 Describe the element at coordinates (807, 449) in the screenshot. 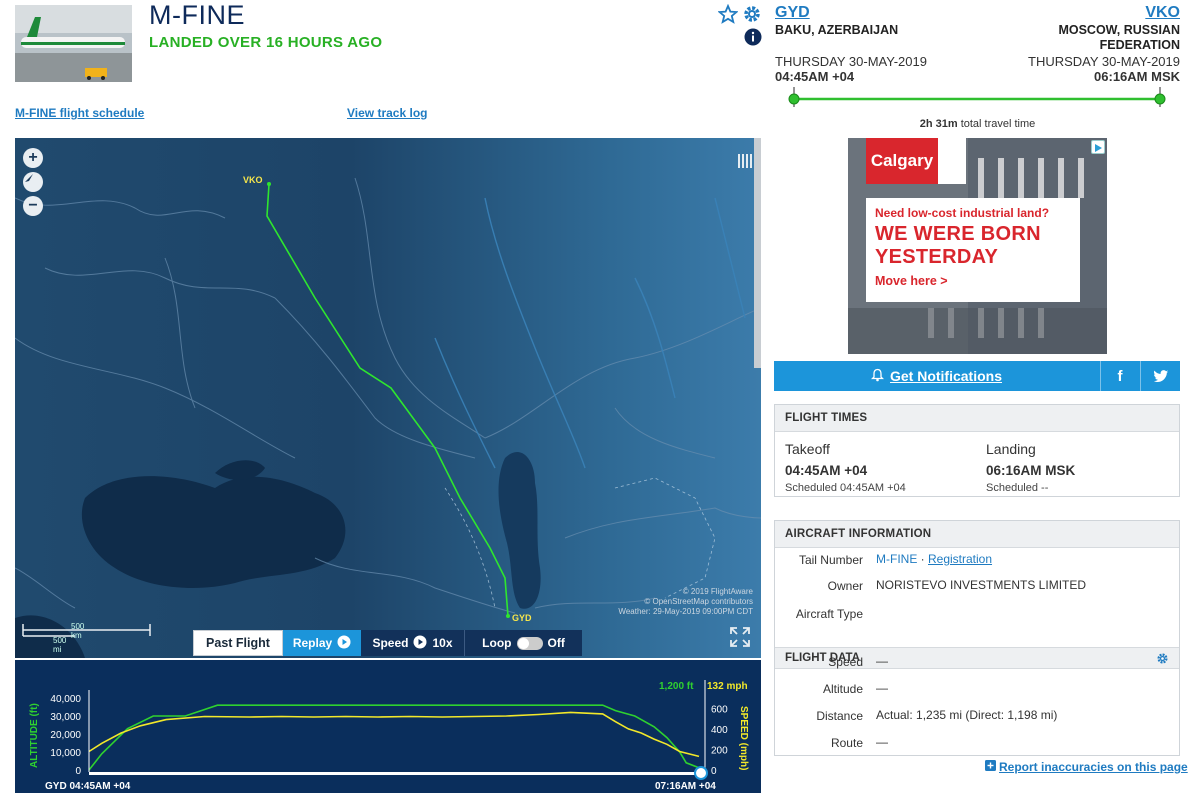

I see `takeoff-label: Takeoff` at that location.